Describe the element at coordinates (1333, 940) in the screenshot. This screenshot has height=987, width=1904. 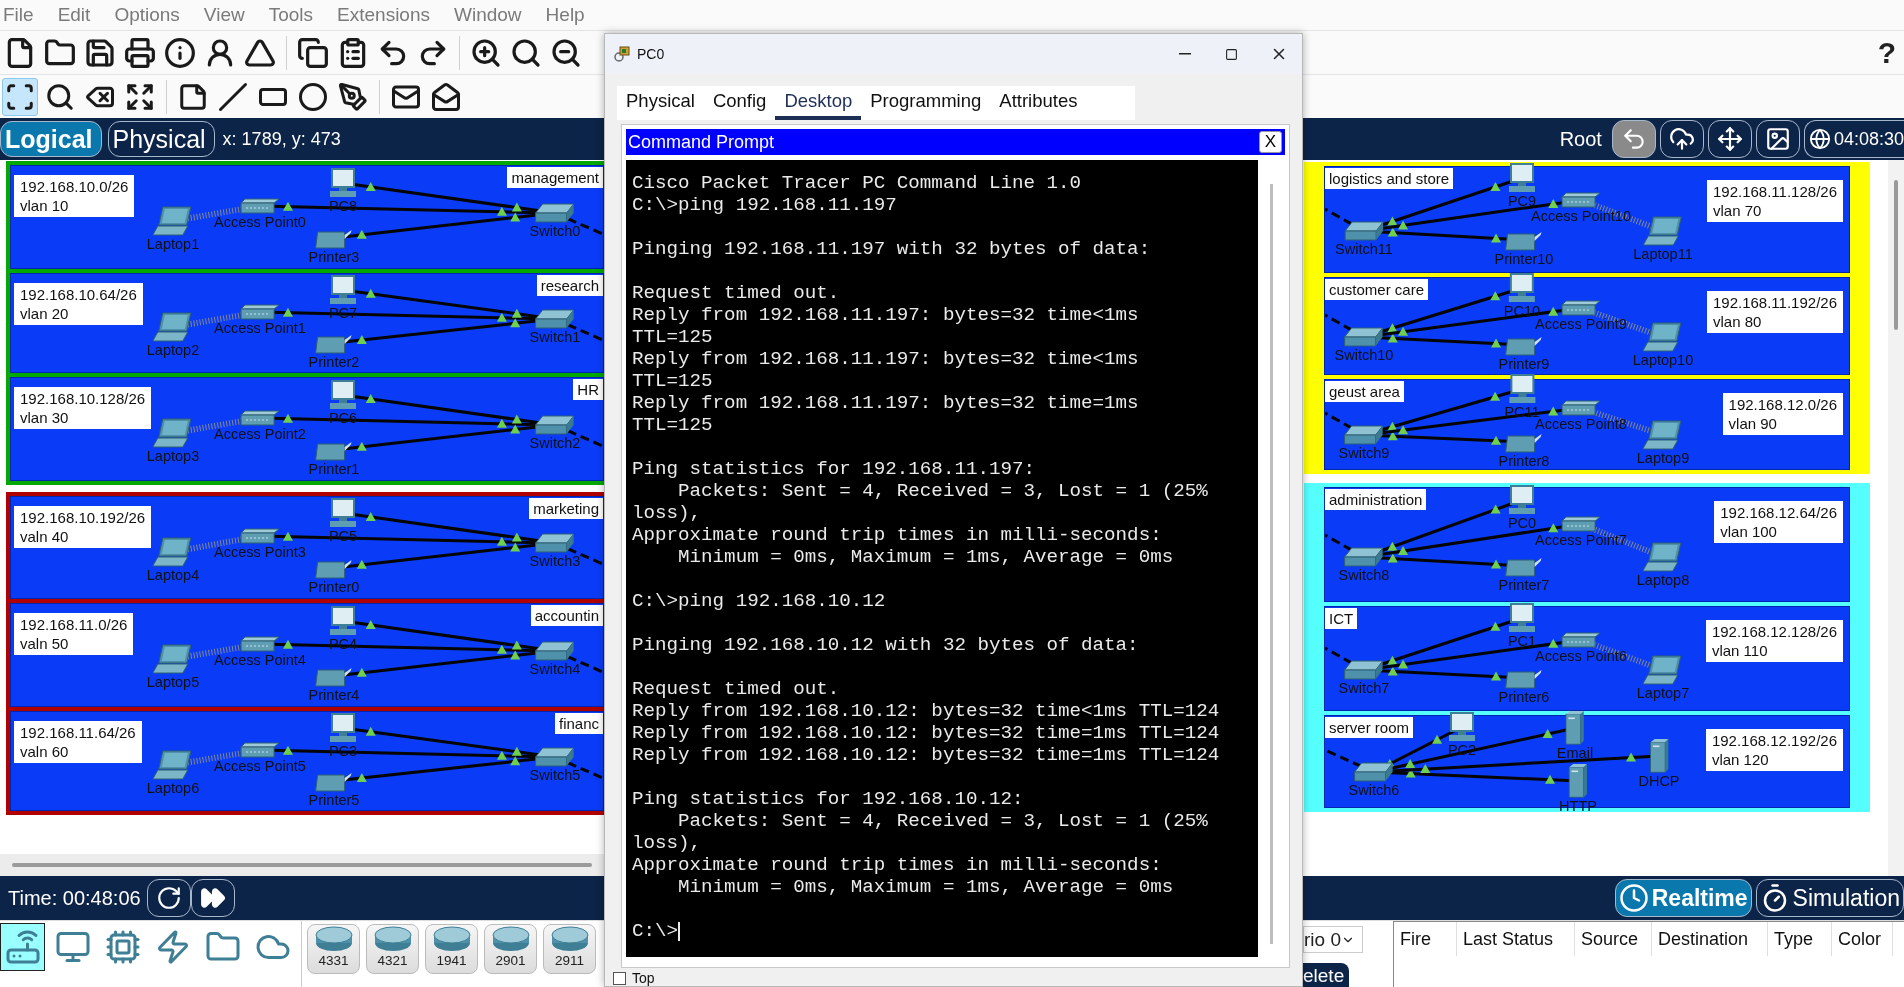
I see `scenario-dropdown: rio 0` at that location.